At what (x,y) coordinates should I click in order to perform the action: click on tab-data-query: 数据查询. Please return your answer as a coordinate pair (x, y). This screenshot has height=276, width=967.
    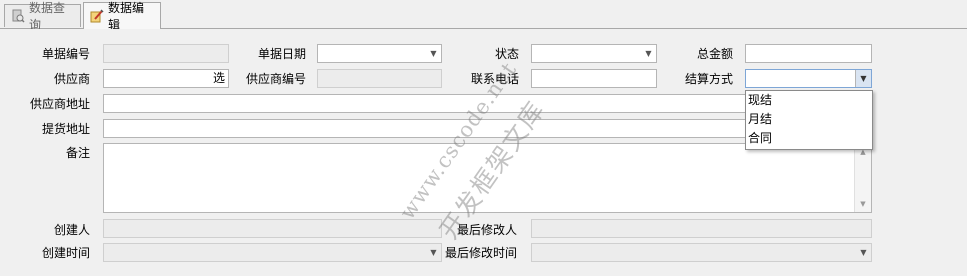
    Looking at the image, I should click on (42, 16).